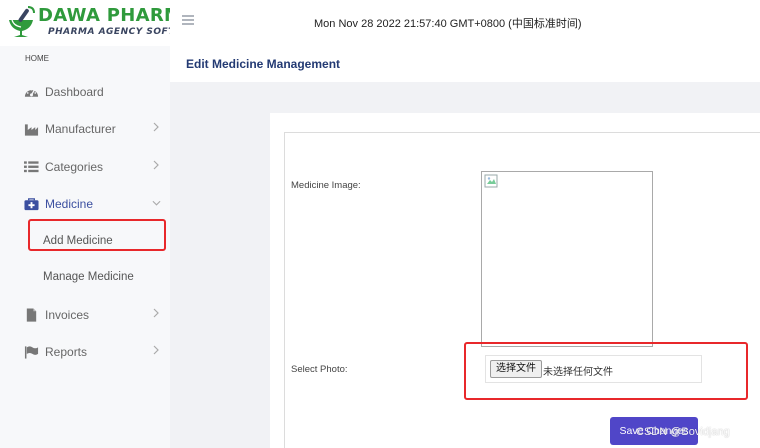  Describe the element at coordinates (80, 129) in the screenshot. I see `sidebar-item-label: Manufacturer` at that location.